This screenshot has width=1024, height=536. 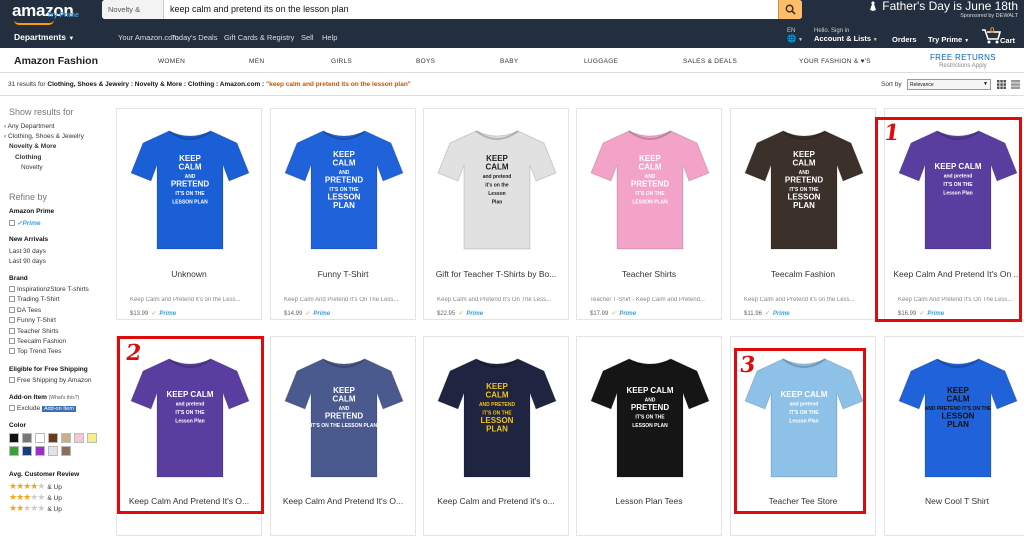 What do you see at coordinates (790, 9) in the screenshot?
I see `search-button` at bounding box center [790, 9].